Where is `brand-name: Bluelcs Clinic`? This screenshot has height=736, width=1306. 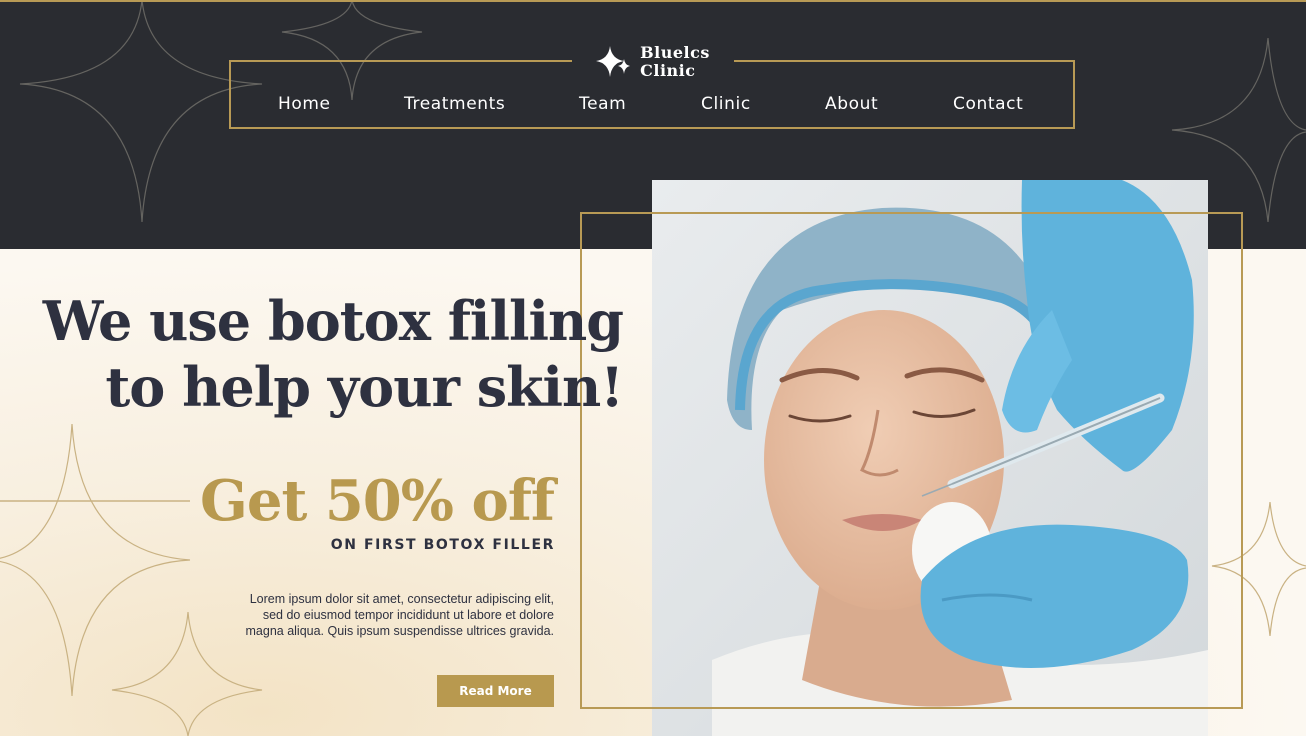
brand-name: Bluelcs Clinic is located at coordinates (675, 62).